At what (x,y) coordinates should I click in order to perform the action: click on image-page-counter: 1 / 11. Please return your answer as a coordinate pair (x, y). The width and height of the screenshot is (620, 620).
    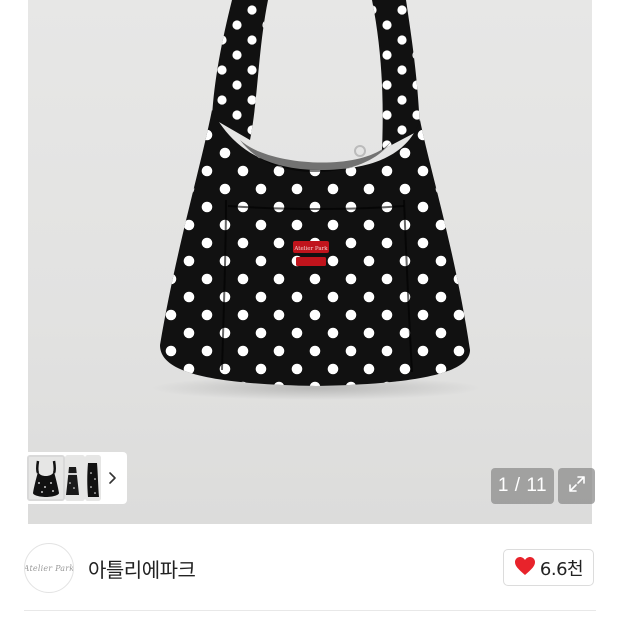
    Looking at the image, I should click on (522, 486).